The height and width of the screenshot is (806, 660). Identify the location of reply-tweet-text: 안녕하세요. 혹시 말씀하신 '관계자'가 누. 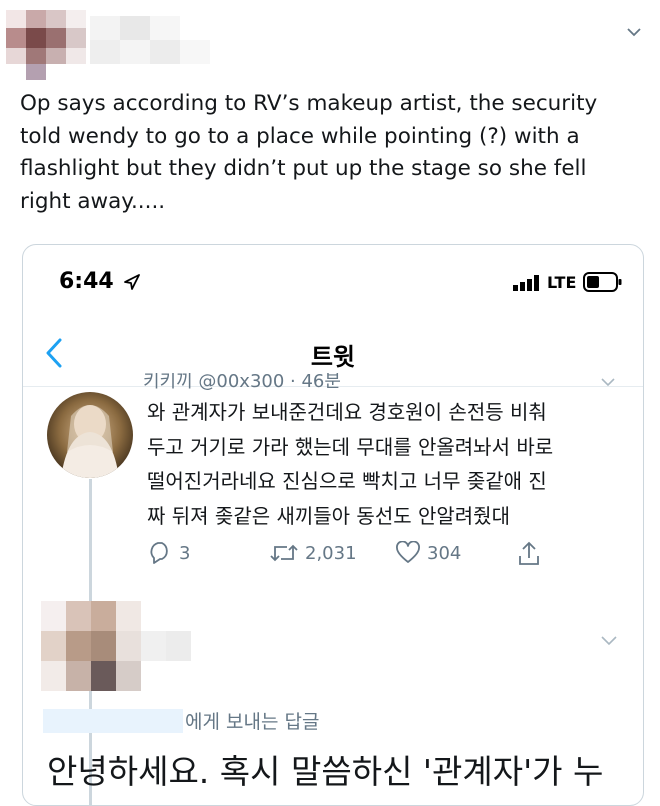
(325, 771).